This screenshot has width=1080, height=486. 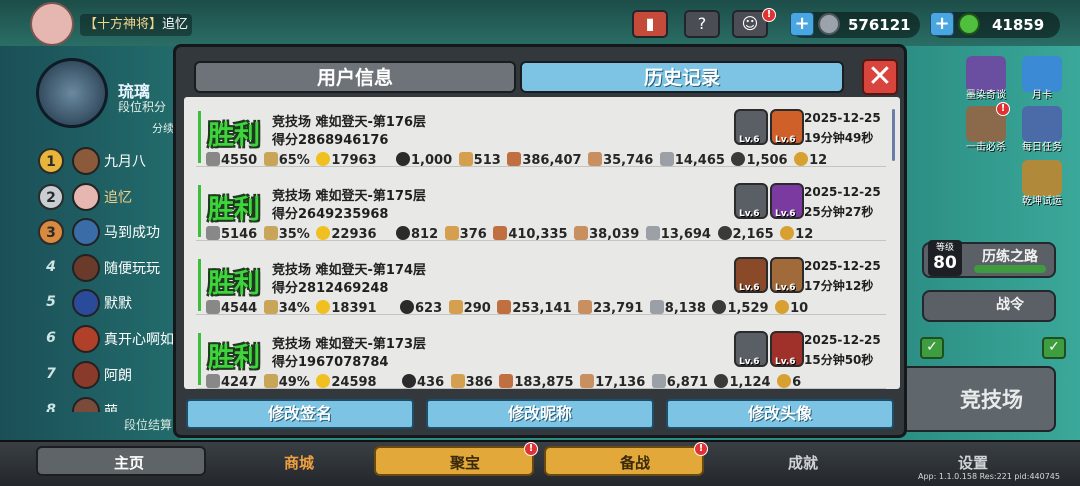 What do you see at coordinates (614, 234) in the screenshot?
I see `stat-value: 38,039` at bounding box center [614, 234].